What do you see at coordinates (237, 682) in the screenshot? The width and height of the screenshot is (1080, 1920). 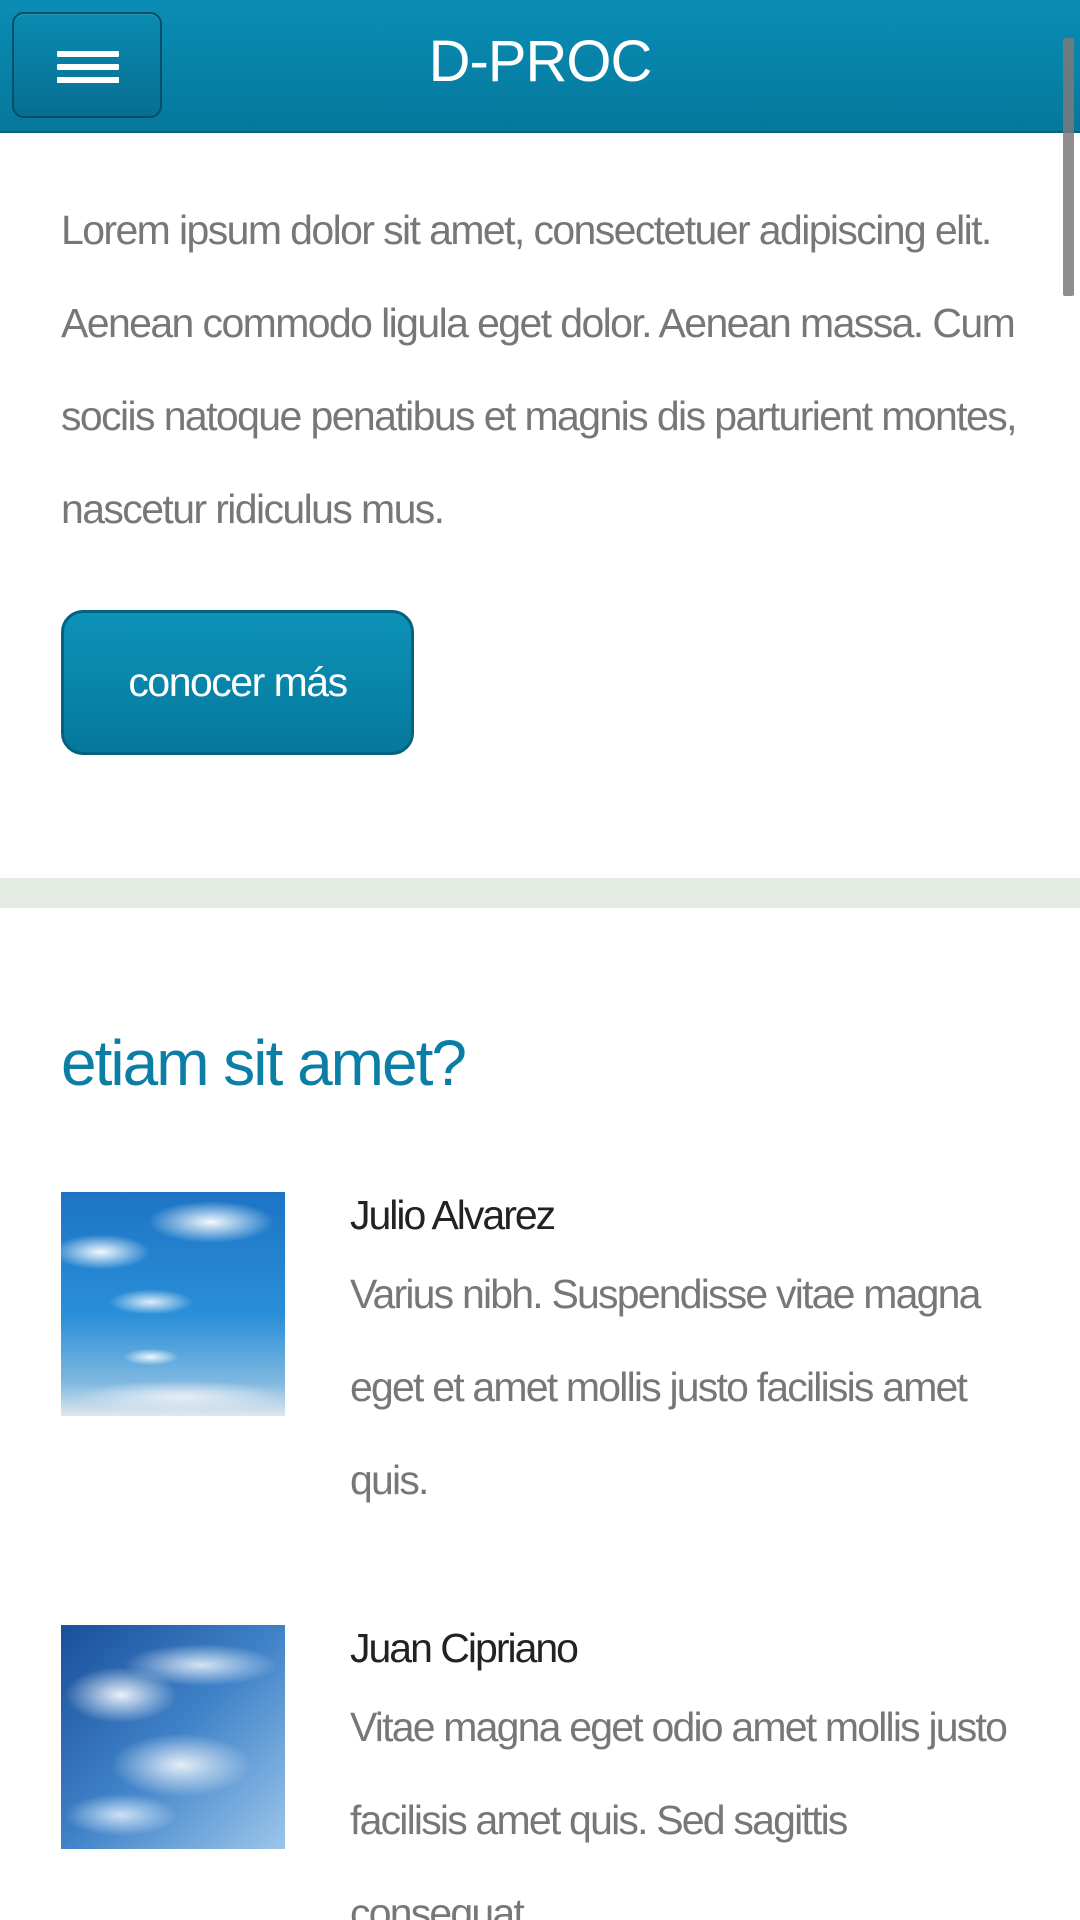 I see `learn-more-button: conocer más` at bounding box center [237, 682].